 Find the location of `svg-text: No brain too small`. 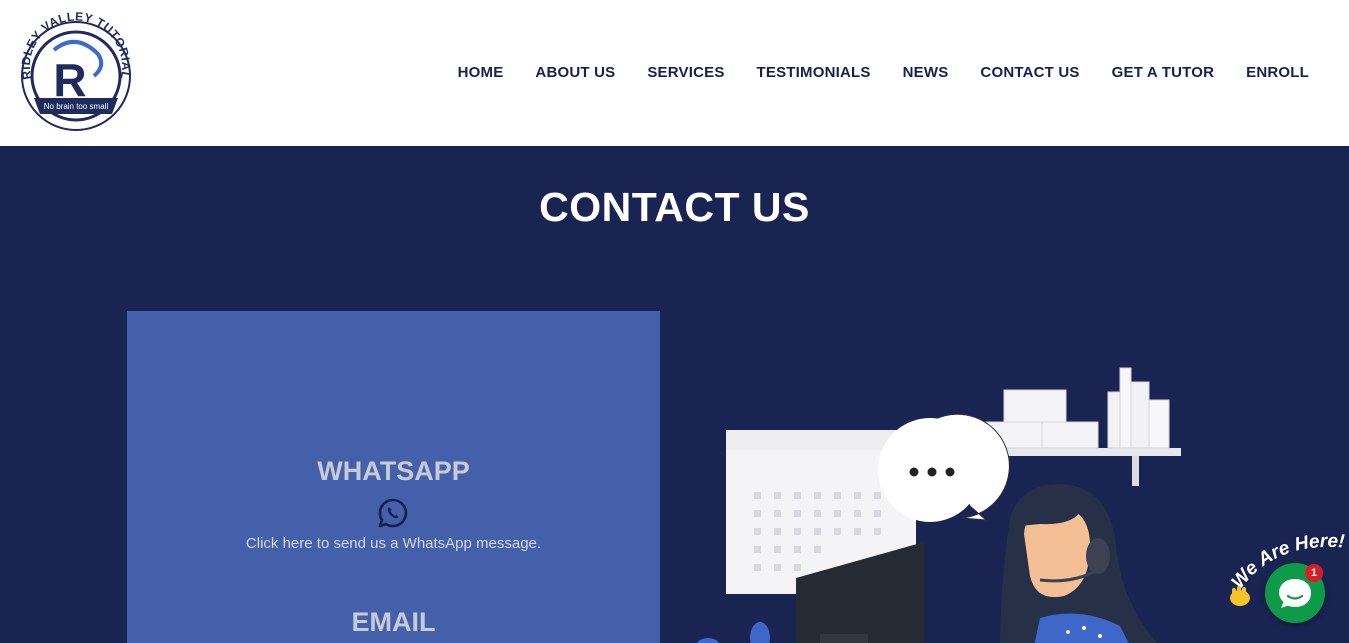

svg-text: No brain too small is located at coordinates (76, 106).